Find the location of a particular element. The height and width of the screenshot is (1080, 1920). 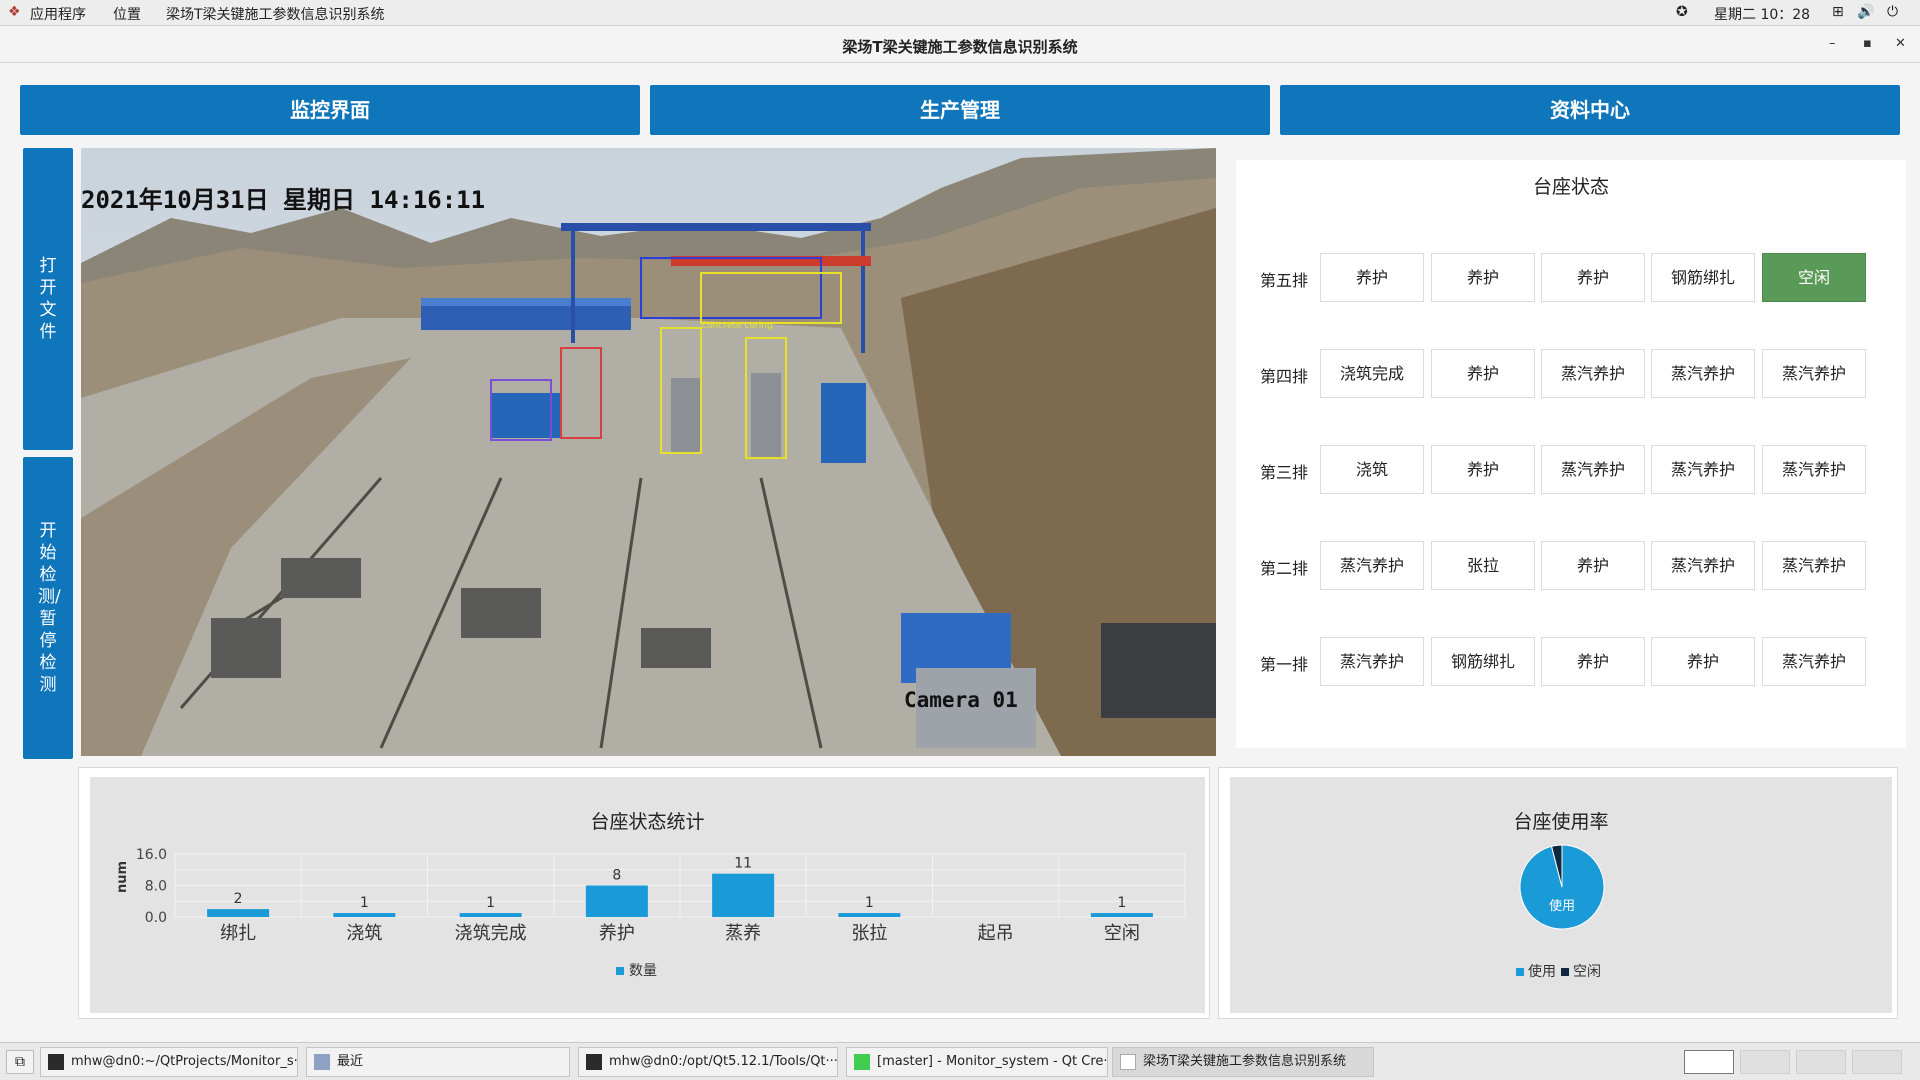

legend-label: 空闲 is located at coordinates (1587, 972).